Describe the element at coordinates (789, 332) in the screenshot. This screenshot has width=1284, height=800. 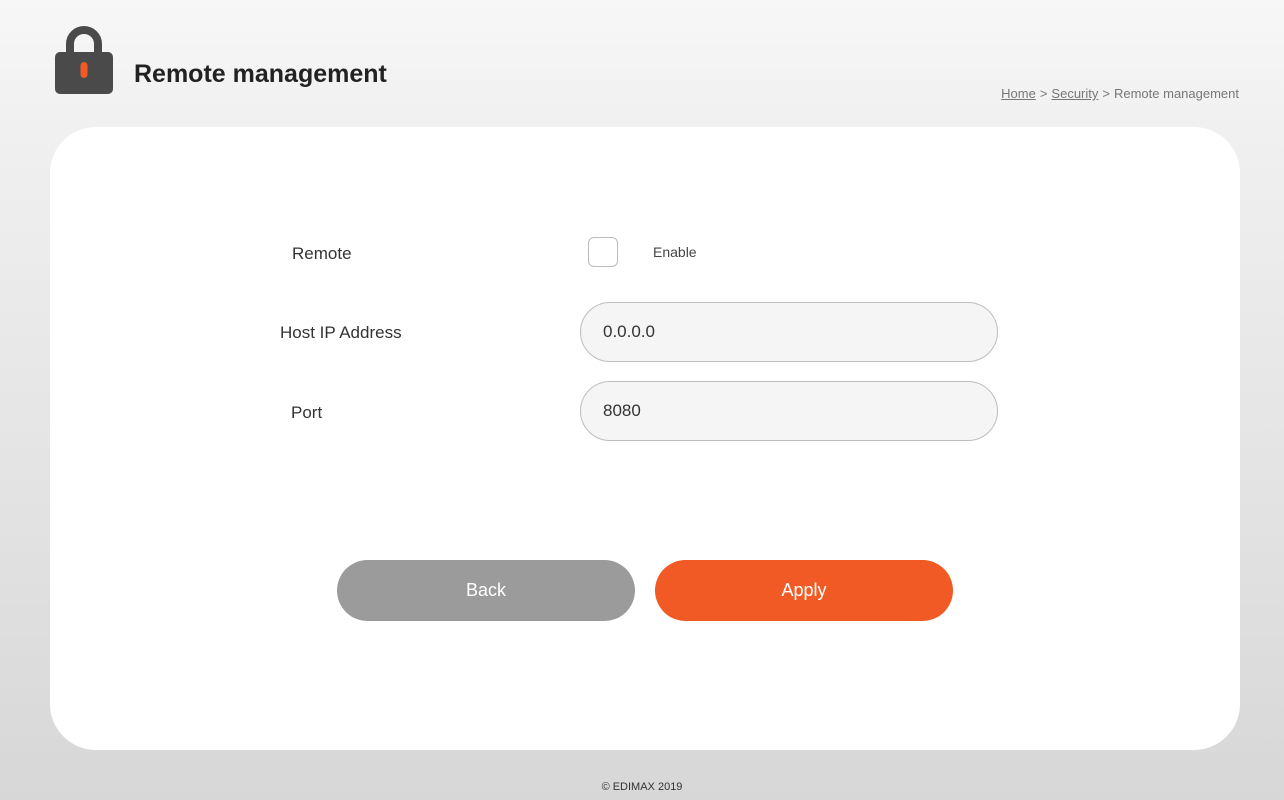
I see `host-ip-input` at that location.